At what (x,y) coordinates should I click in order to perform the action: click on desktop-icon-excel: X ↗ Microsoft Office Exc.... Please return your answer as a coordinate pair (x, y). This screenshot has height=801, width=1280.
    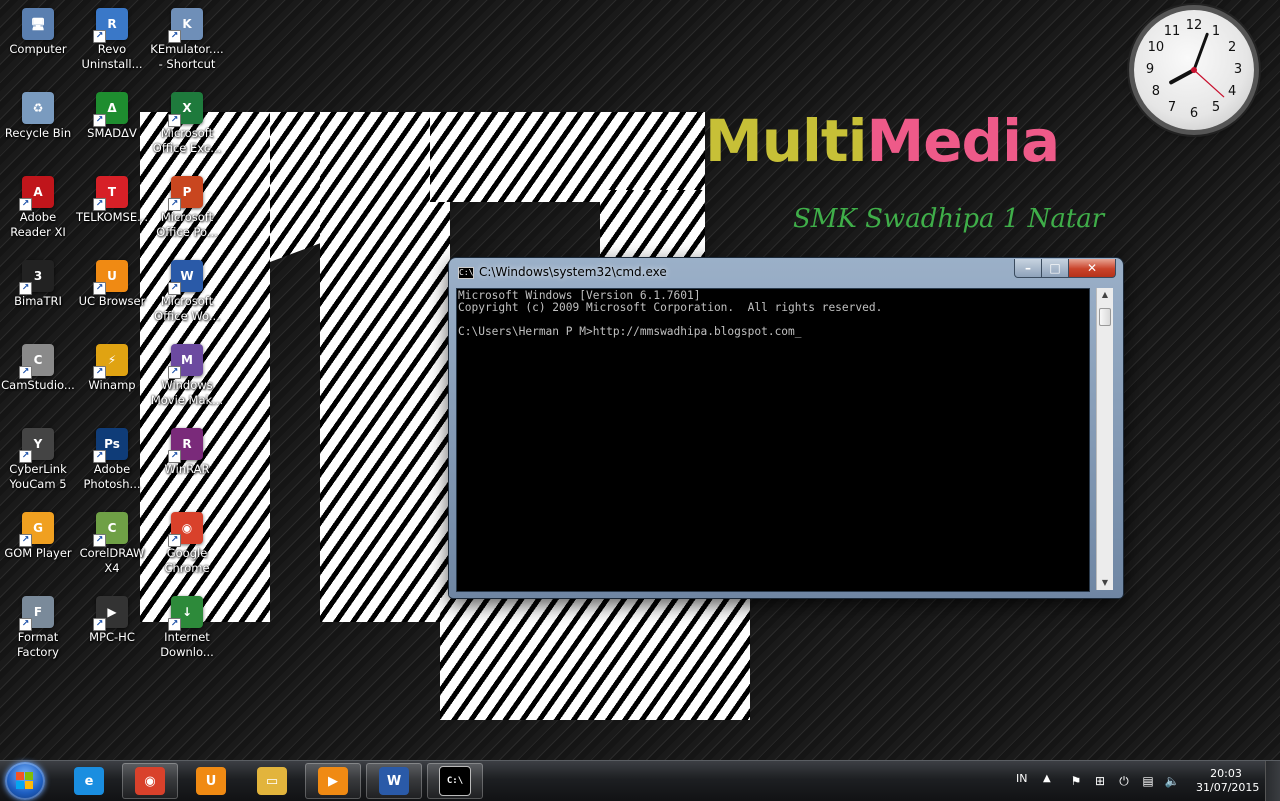
    Looking at the image, I should click on (187, 121).